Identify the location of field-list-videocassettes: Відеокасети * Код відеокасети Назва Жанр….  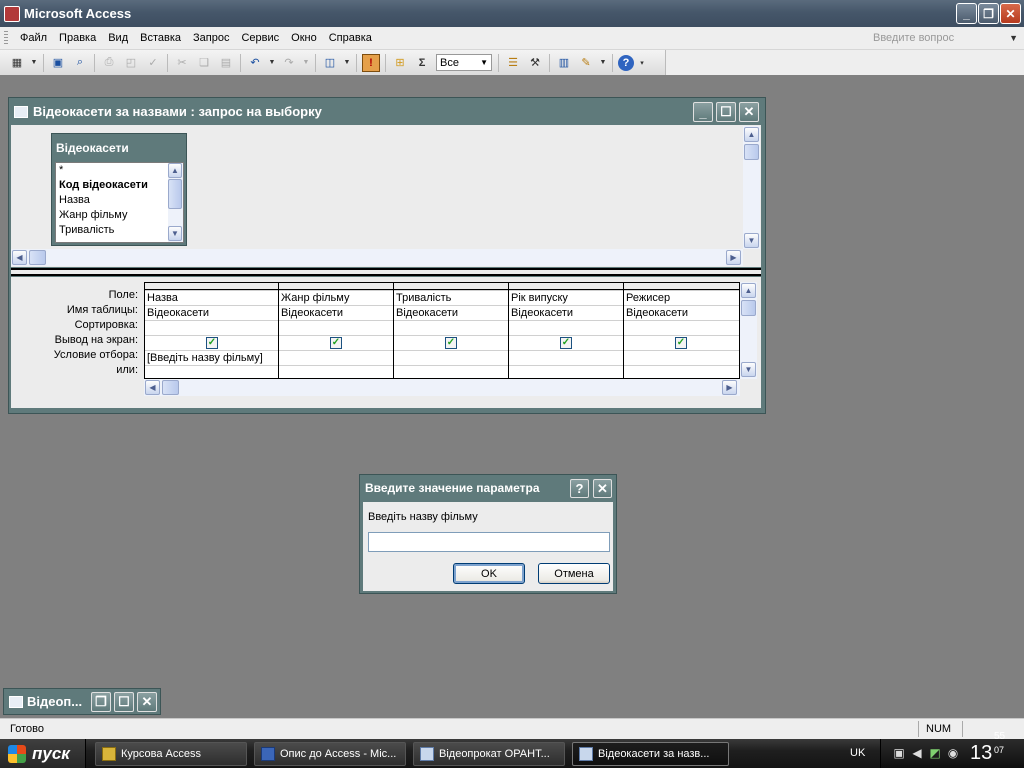
(119, 189).